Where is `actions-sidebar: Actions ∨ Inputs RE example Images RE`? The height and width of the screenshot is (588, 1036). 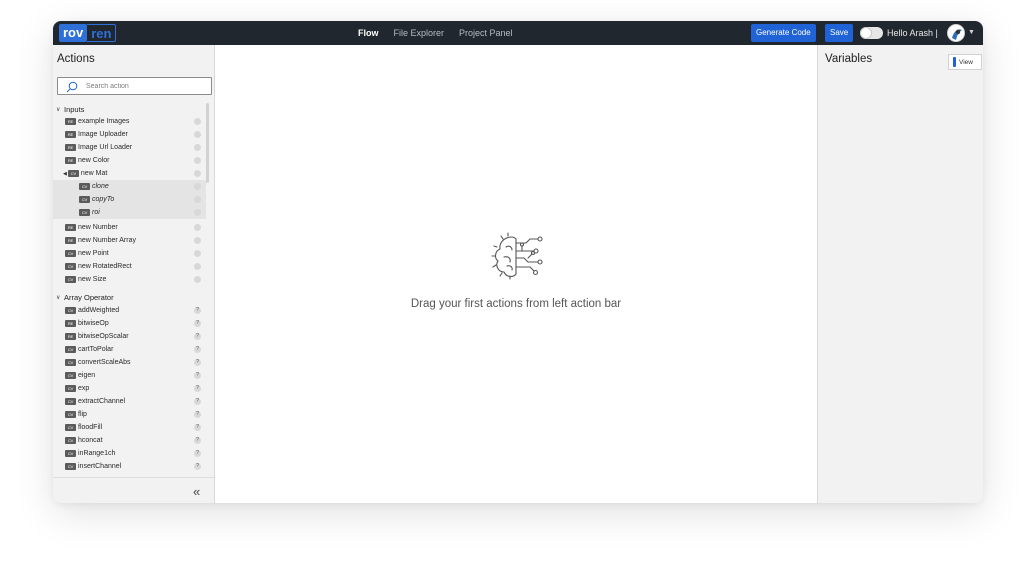 actions-sidebar: Actions ∨ Inputs RE example Images RE is located at coordinates (134, 274).